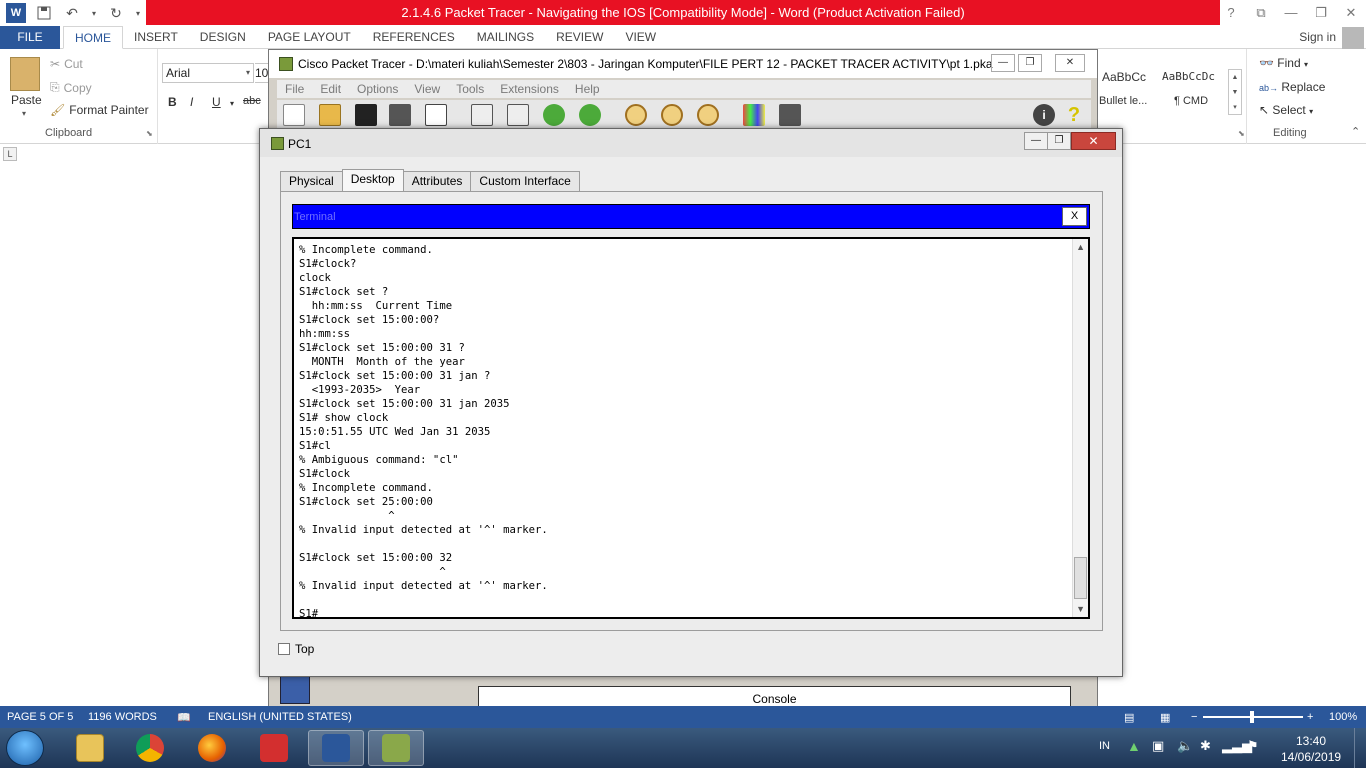  Describe the element at coordinates (590, 115) in the screenshot. I see `redo-icon` at that location.